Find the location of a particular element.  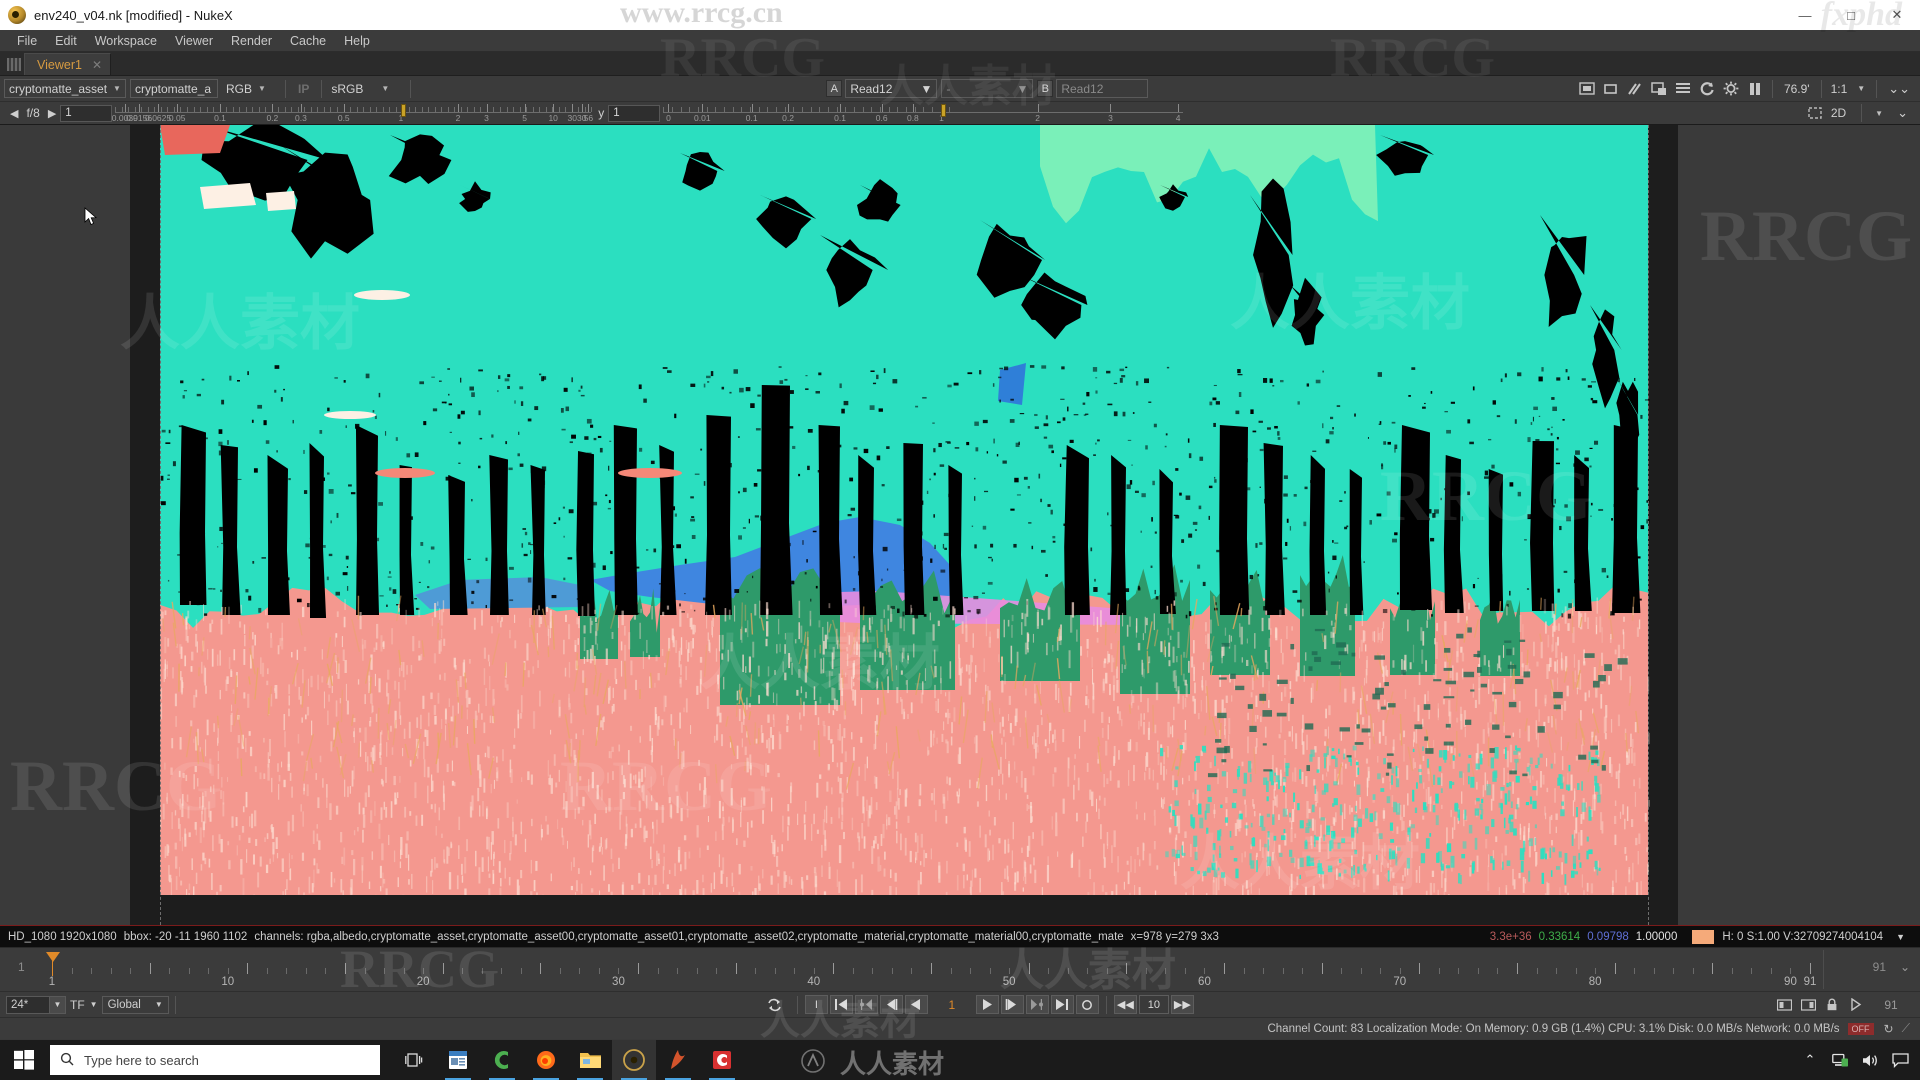

firefox-icon is located at coordinates (546, 1060).